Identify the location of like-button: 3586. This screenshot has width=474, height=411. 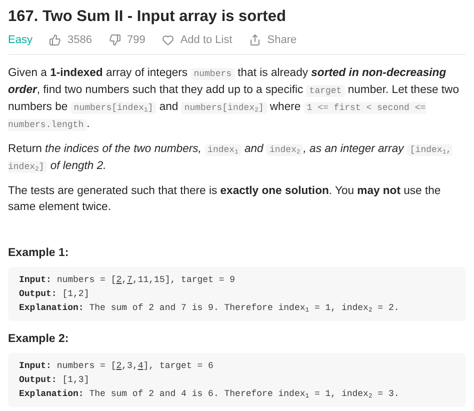
(70, 40).